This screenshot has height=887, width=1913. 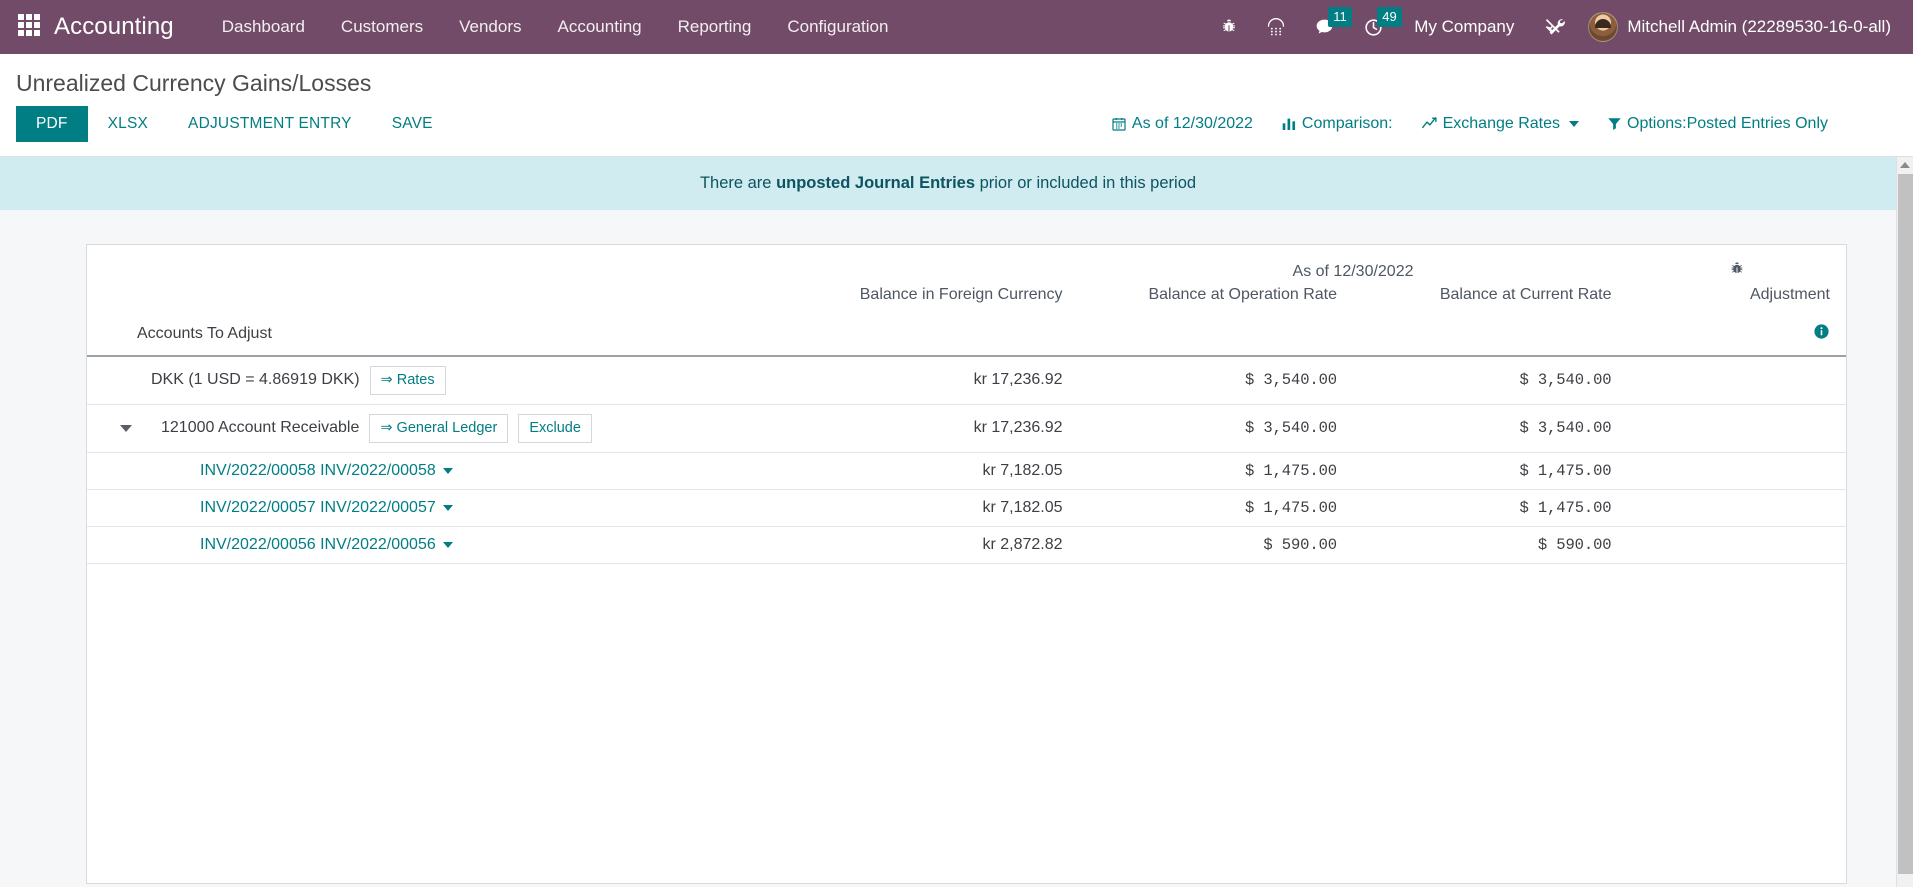 I want to click on avatar, so click(x=1603, y=27).